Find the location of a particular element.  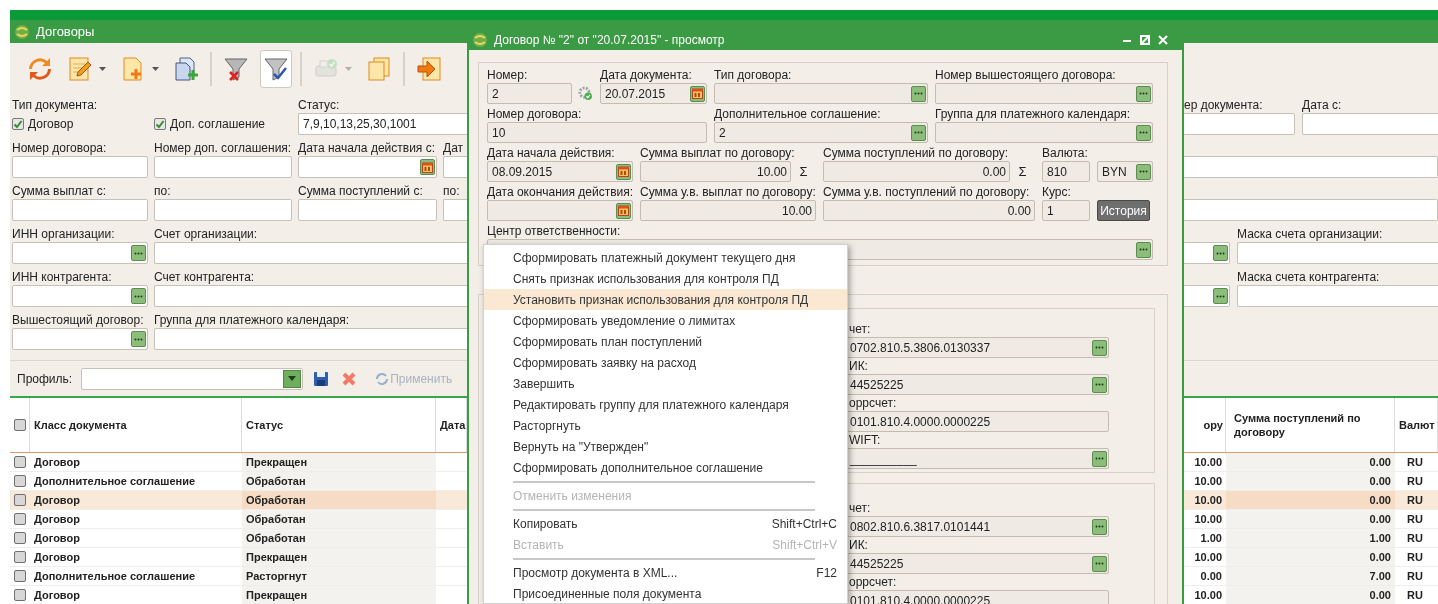

column-header: Дата is located at coordinates (453, 425).